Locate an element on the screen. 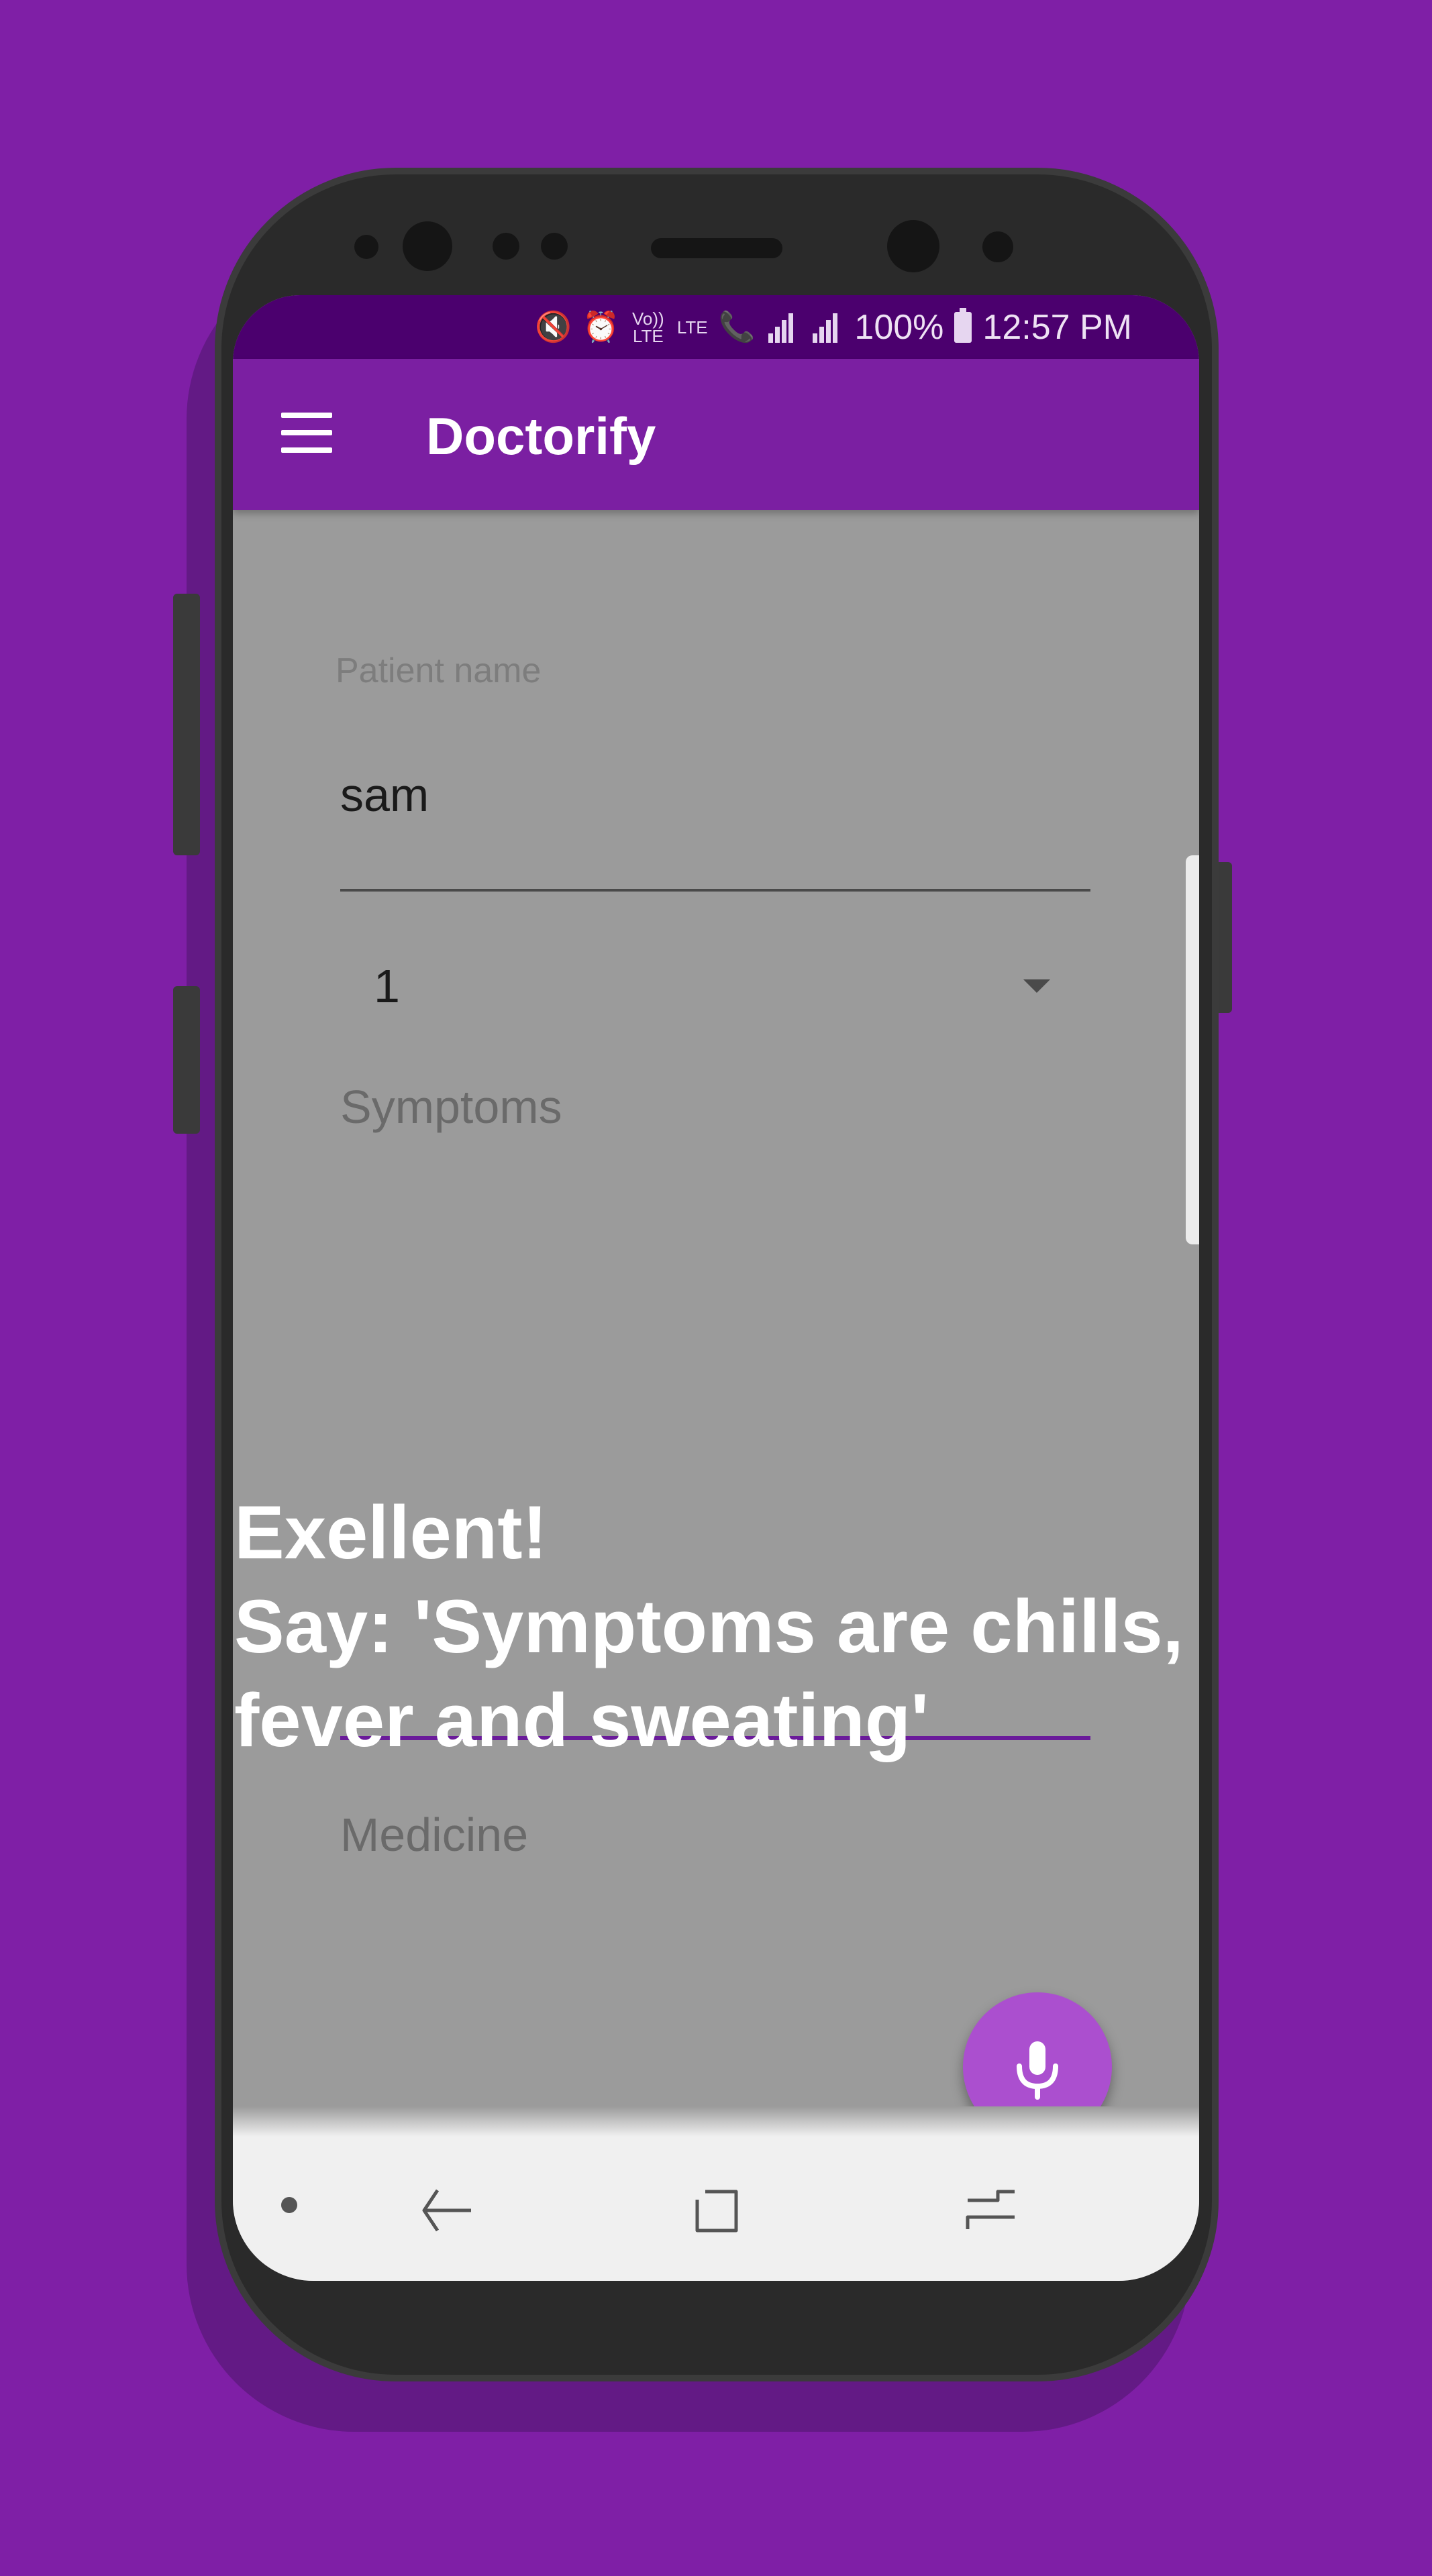 Image resolution: width=1432 pixels, height=2576 pixels. iris-scanner is located at coordinates (913, 246).